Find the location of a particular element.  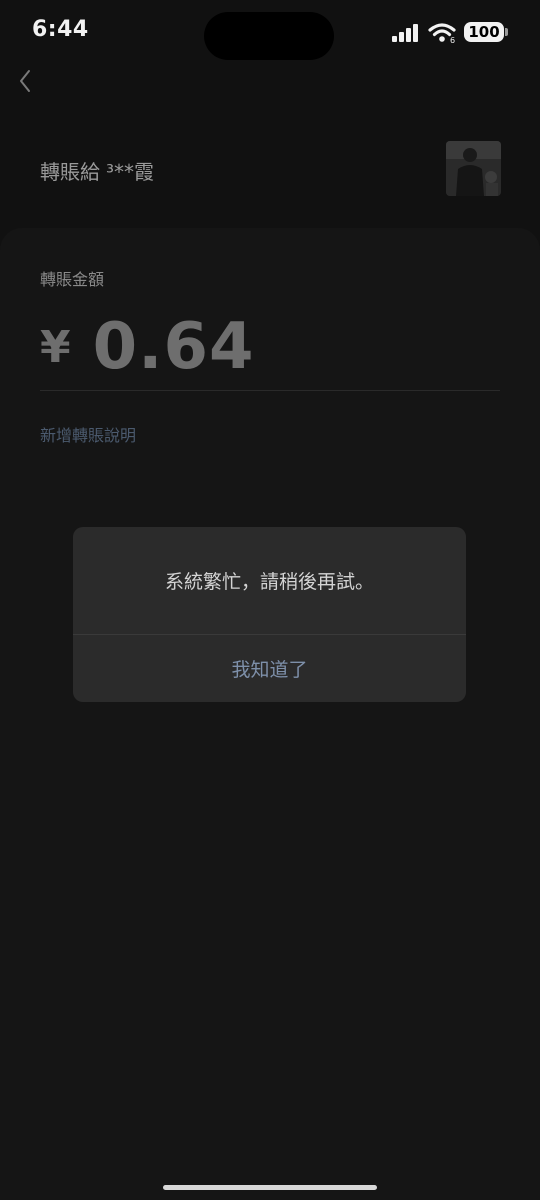

avatar-photo is located at coordinates (473, 168).